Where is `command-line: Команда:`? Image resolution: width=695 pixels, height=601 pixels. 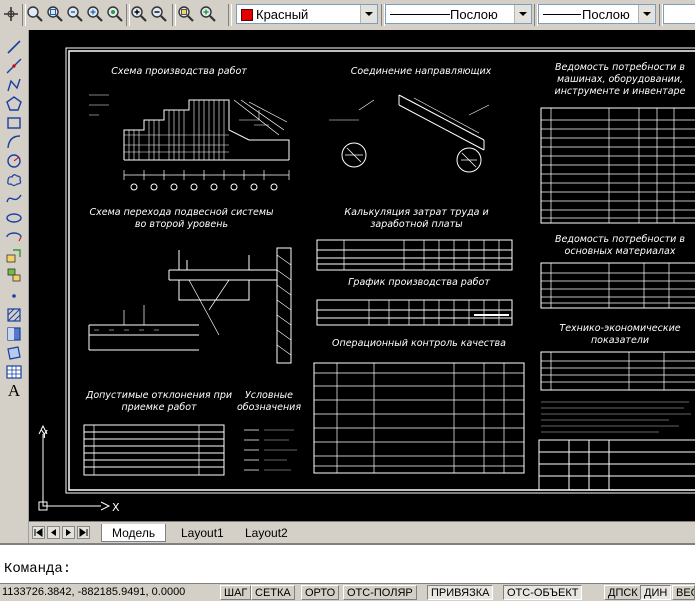
command-line: Команда: is located at coordinates (347, 564).